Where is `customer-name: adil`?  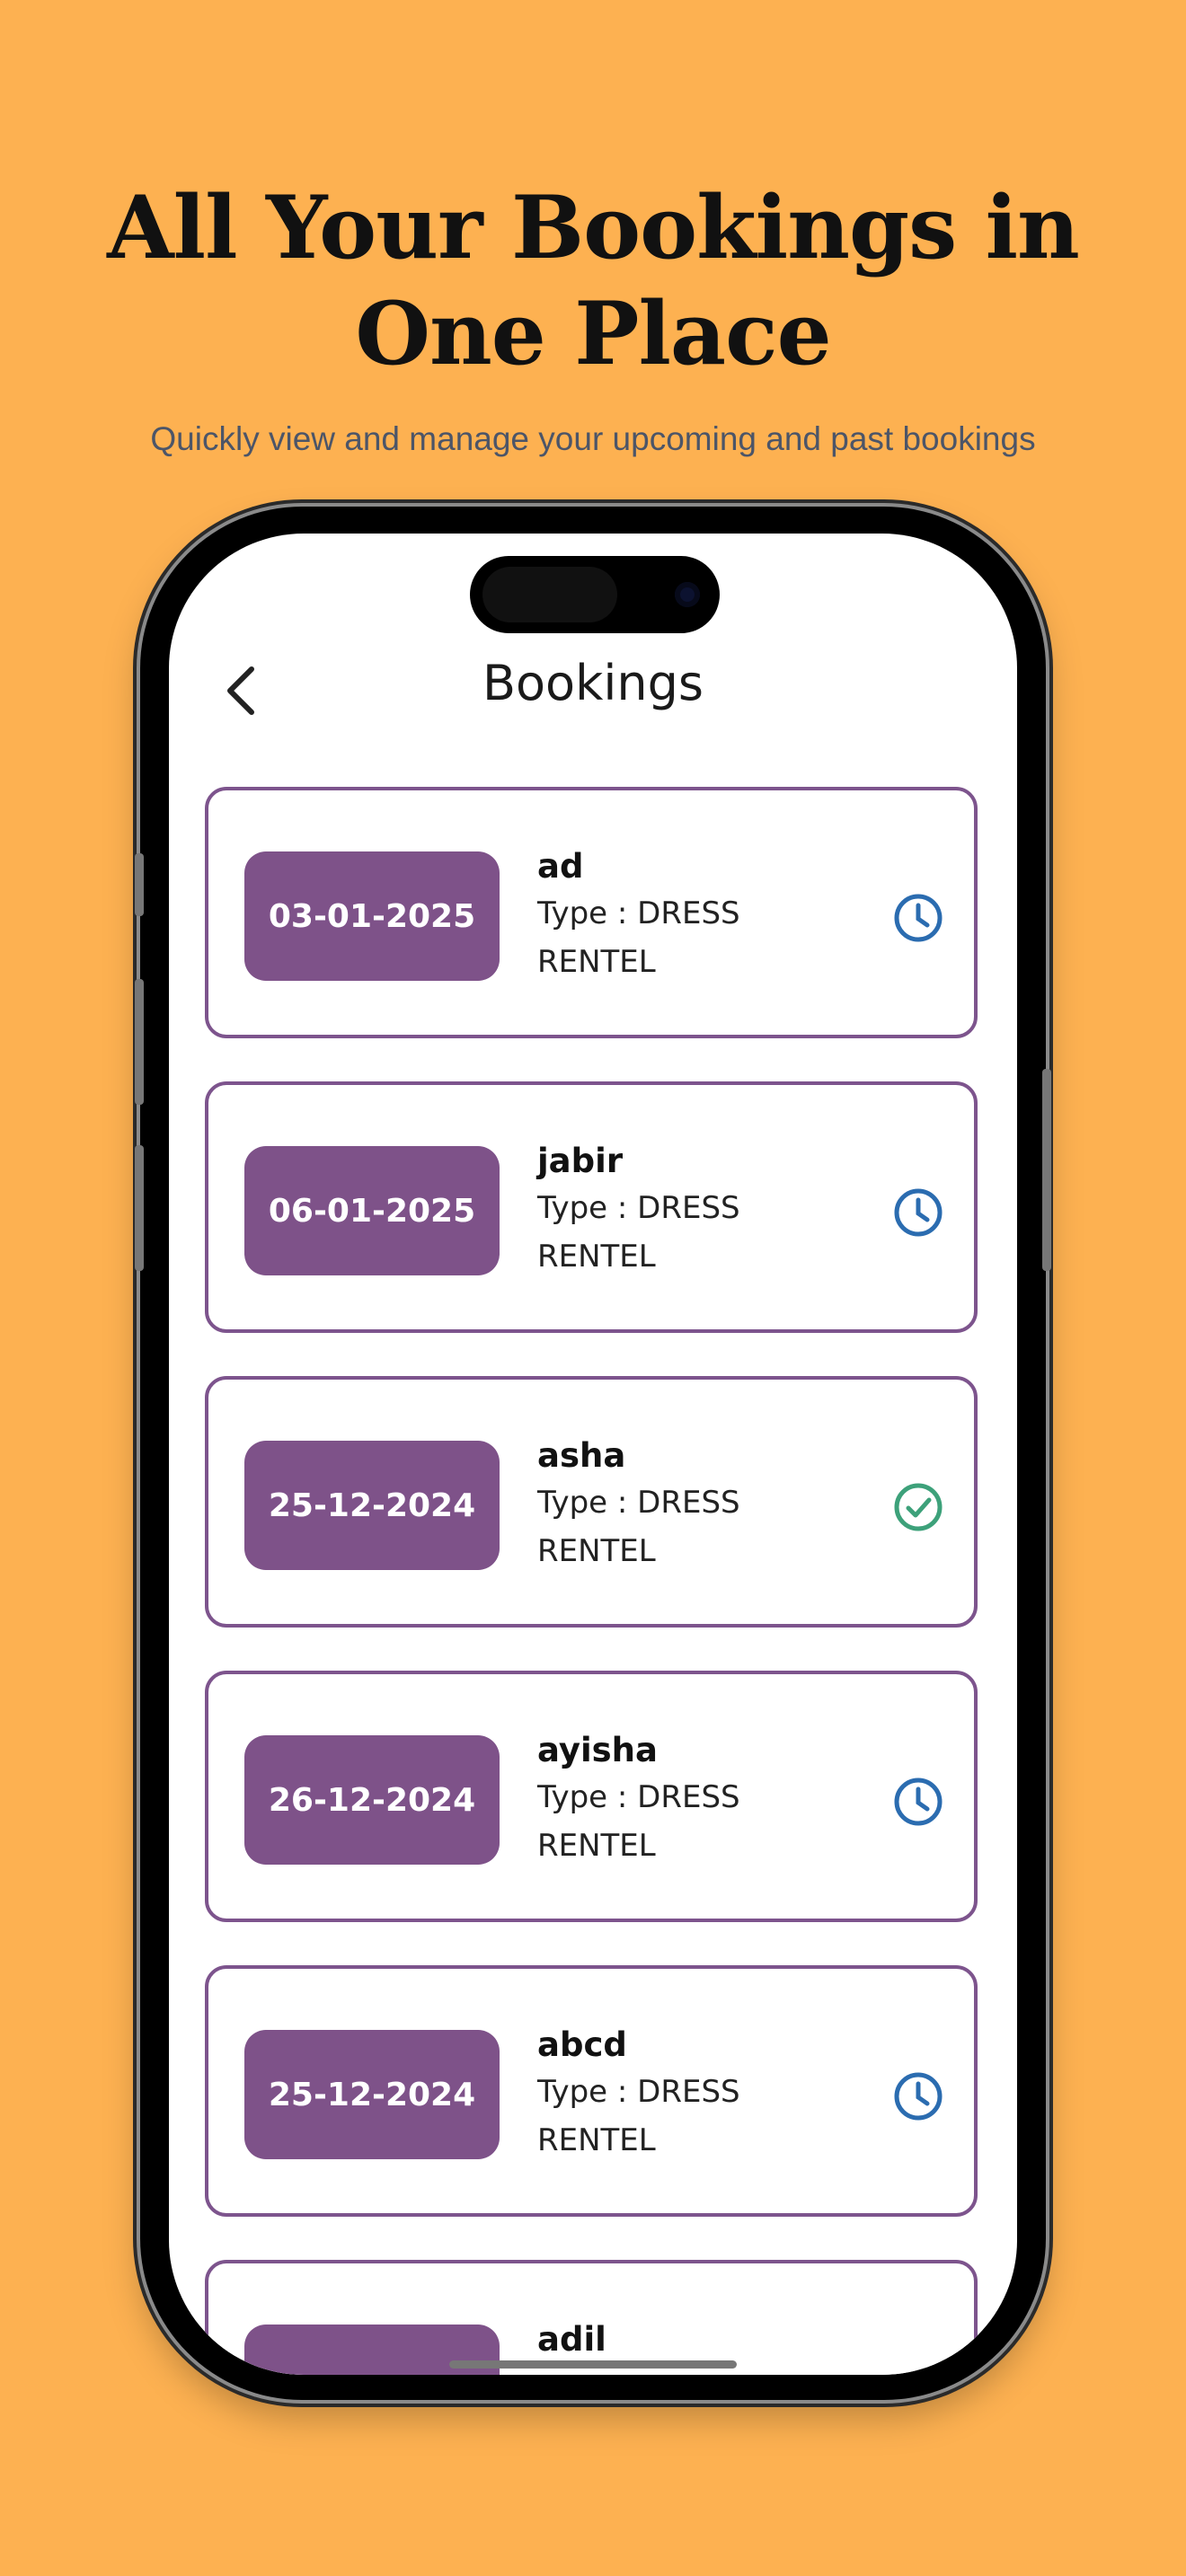
customer-name: adil is located at coordinates (571, 2339).